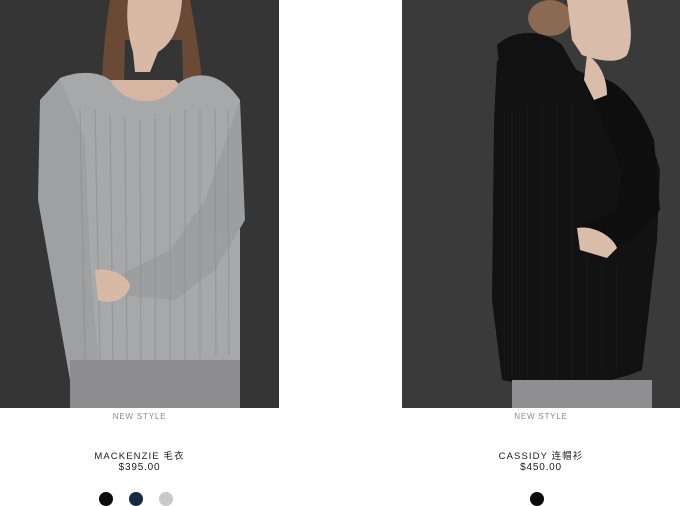 The height and width of the screenshot is (506, 680). I want to click on product-name: CASSIDY 连帽衫, so click(541, 455).